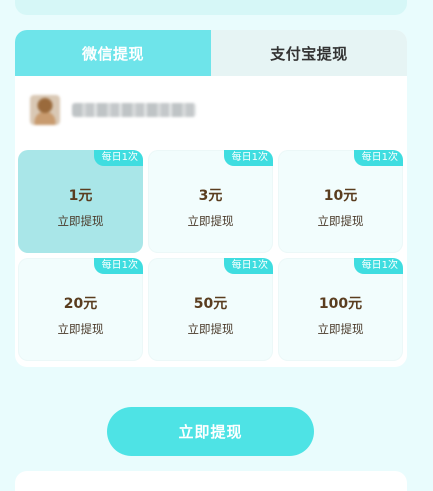 The height and width of the screenshot is (491, 433). Describe the element at coordinates (210, 303) in the screenshot. I see `option-amount: 50元` at that location.